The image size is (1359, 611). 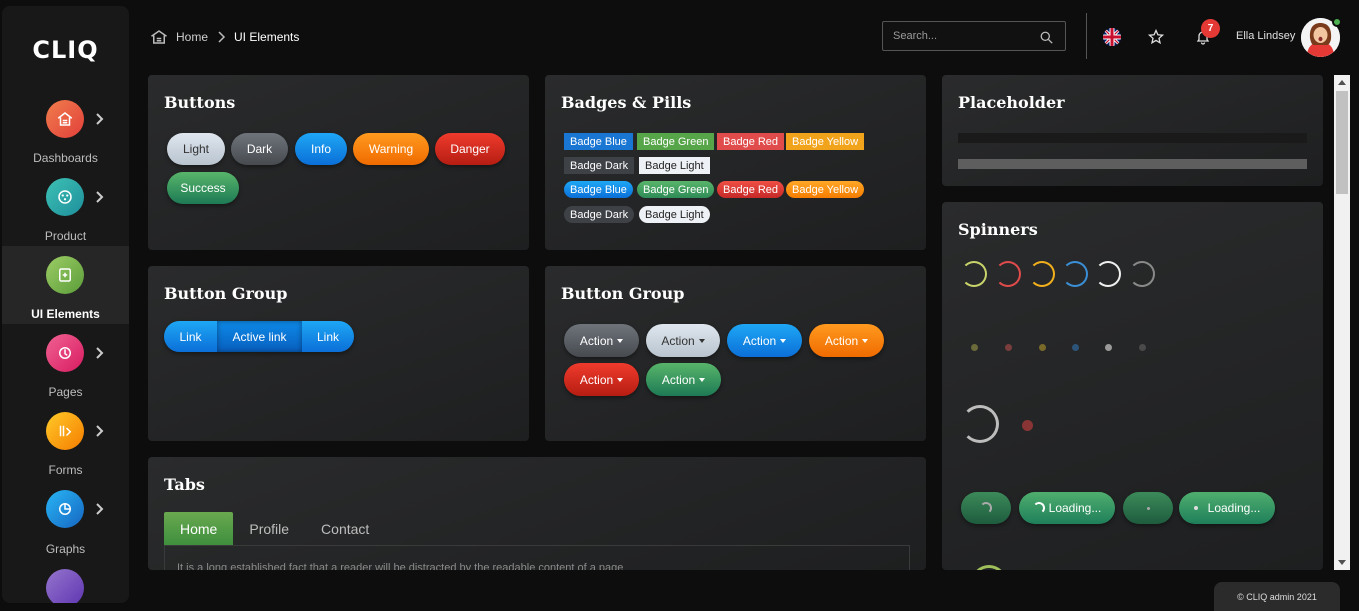 I want to click on logo: CLIQ, so click(x=65, y=50).